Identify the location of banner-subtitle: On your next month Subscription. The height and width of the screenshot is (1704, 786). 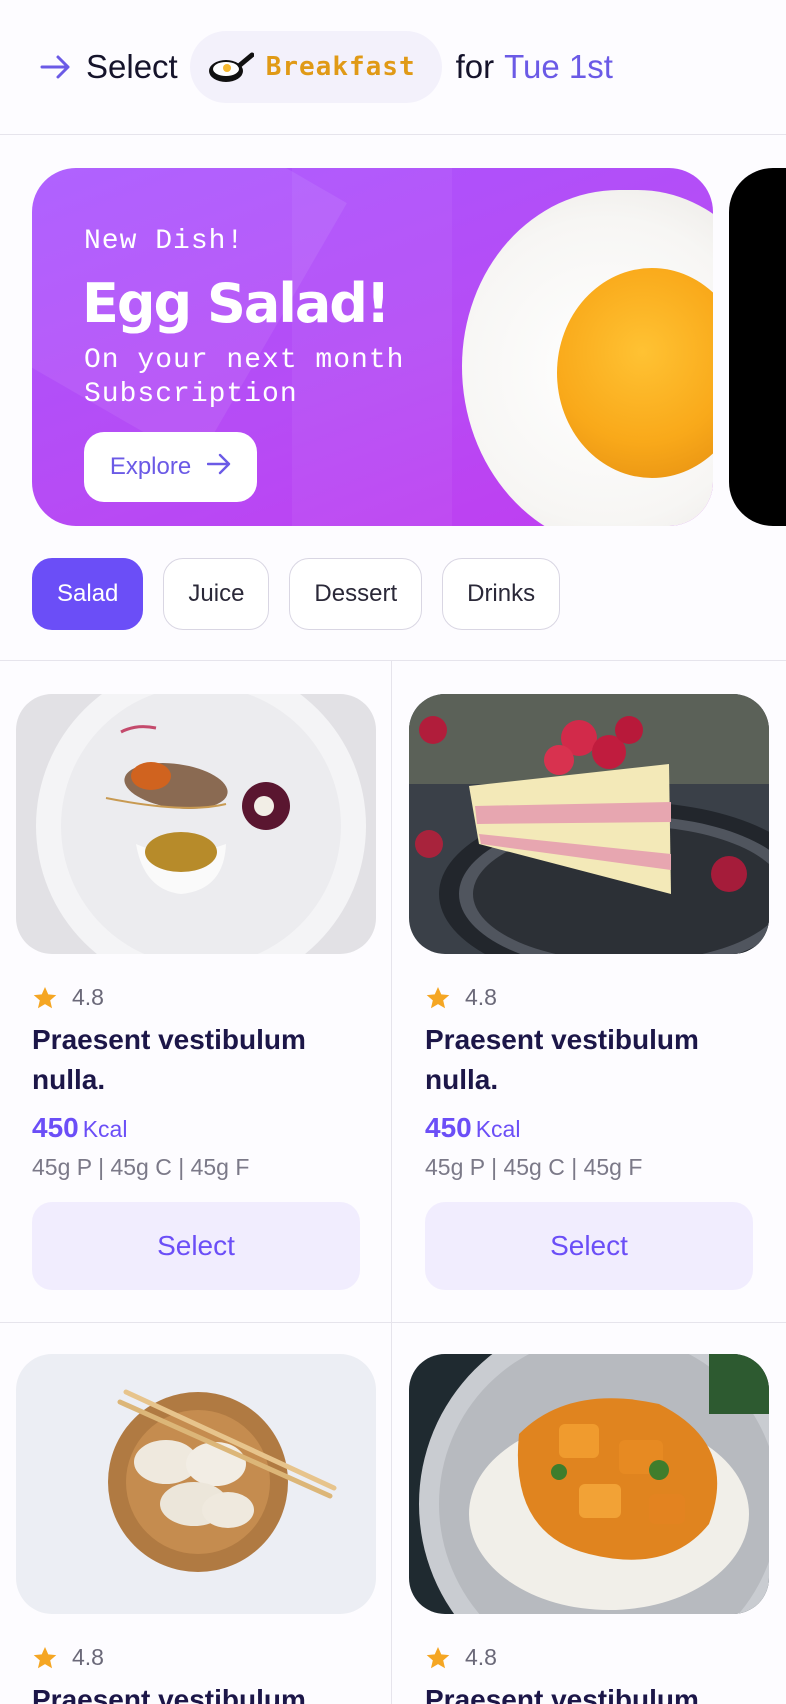
(244, 377).